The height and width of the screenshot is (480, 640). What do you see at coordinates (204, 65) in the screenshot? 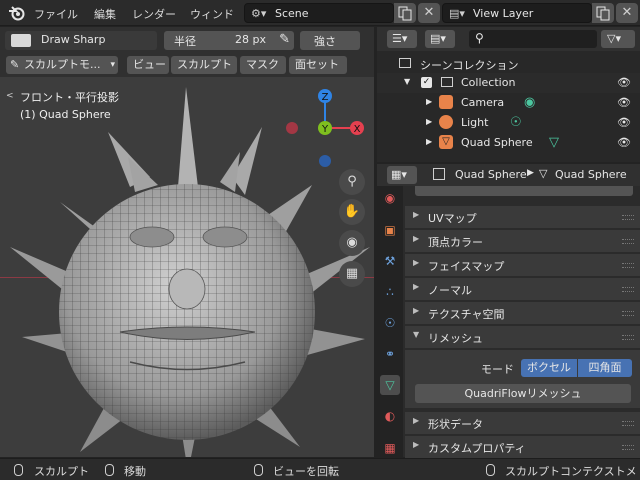
I see `menu-sculpt: スカルプト` at bounding box center [204, 65].